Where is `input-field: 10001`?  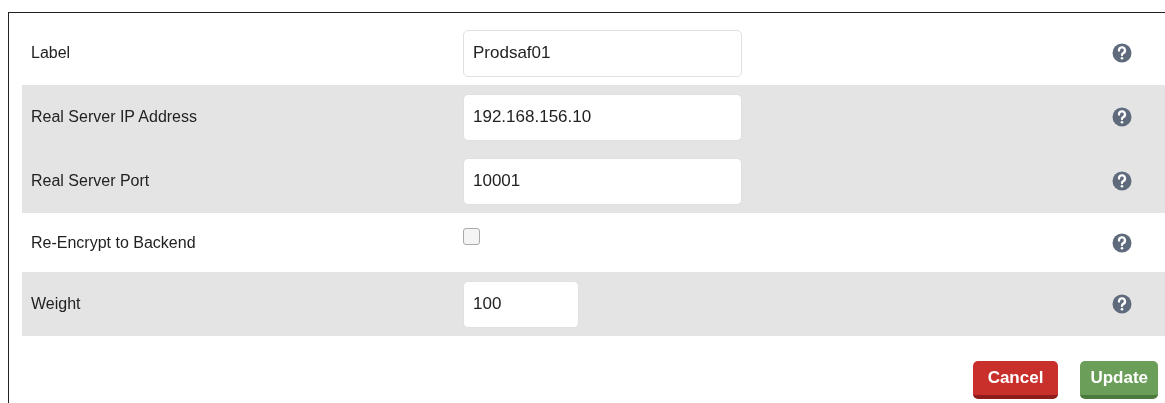 input-field: 10001 is located at coordinates (602, 181).